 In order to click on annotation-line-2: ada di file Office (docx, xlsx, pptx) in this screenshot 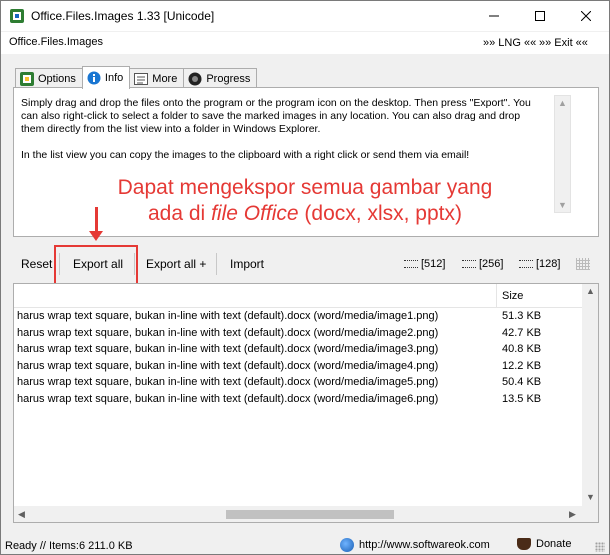, I will do `click(305, 213)`.